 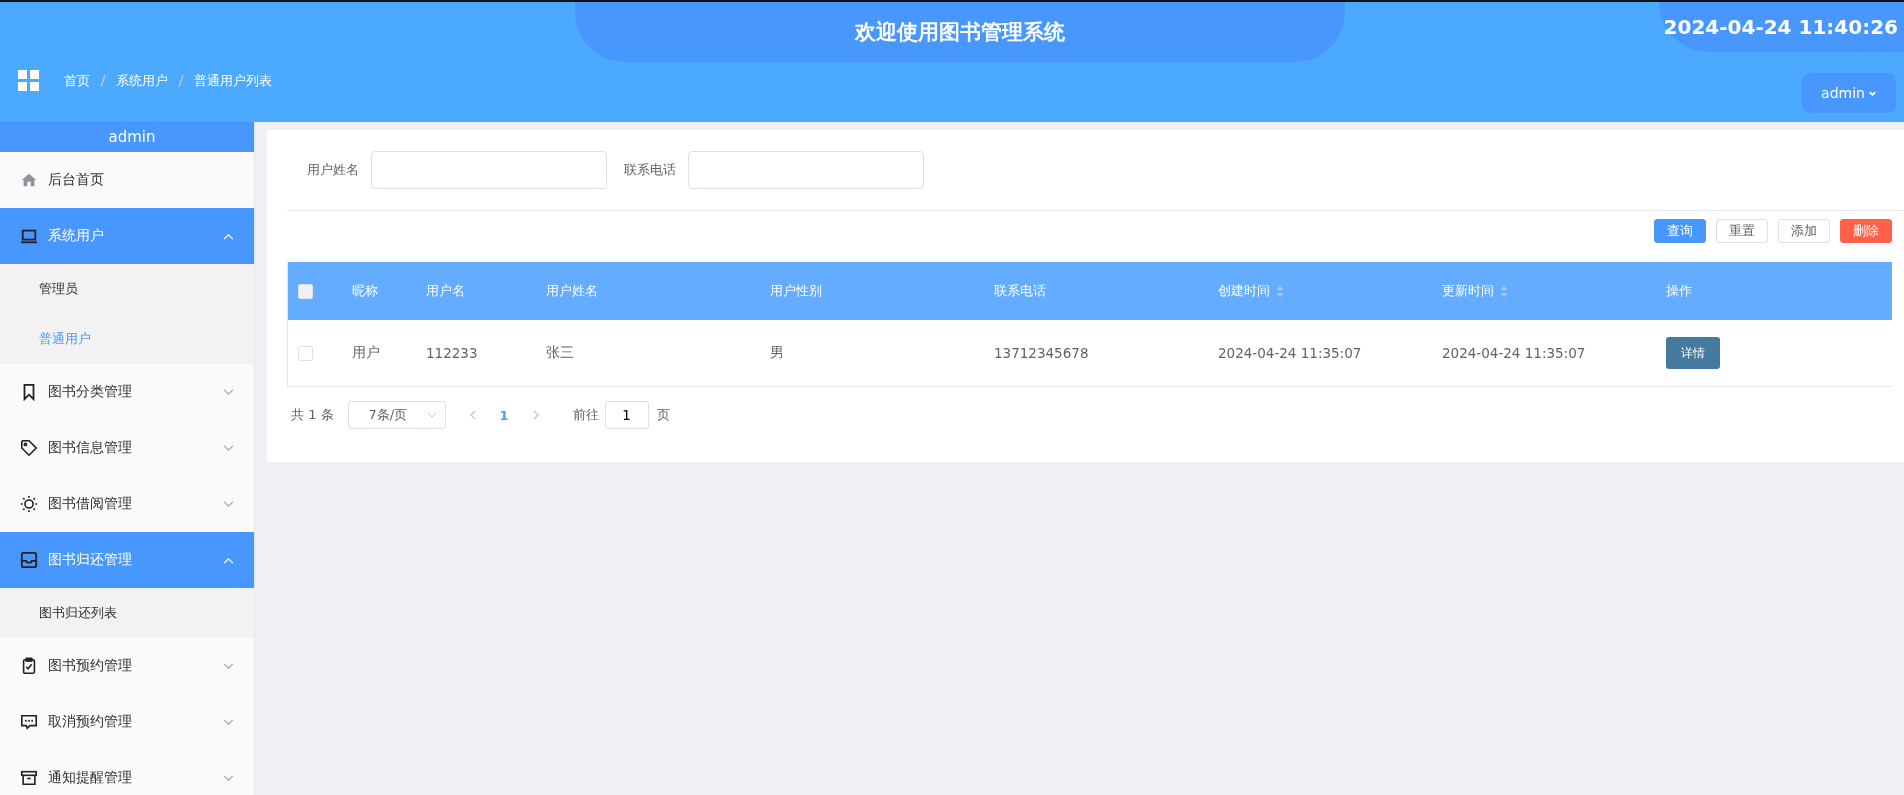 What do you see at coordinates (90, 666) in the screenshot?
I see `menu-label: 图书预约管理` at bounding box center [90, 666].